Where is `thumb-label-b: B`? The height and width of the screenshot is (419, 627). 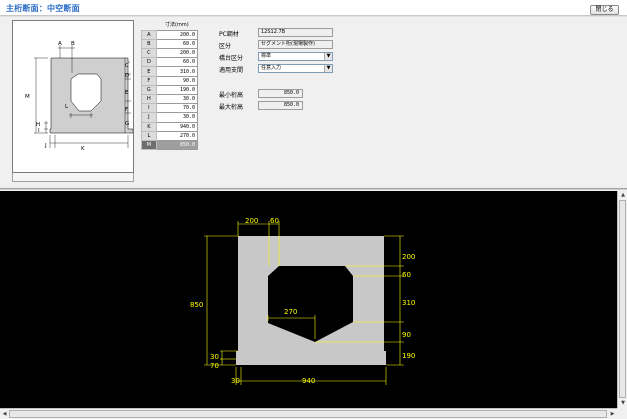 thumb-label-b: B is located at coordinates (73, 44).